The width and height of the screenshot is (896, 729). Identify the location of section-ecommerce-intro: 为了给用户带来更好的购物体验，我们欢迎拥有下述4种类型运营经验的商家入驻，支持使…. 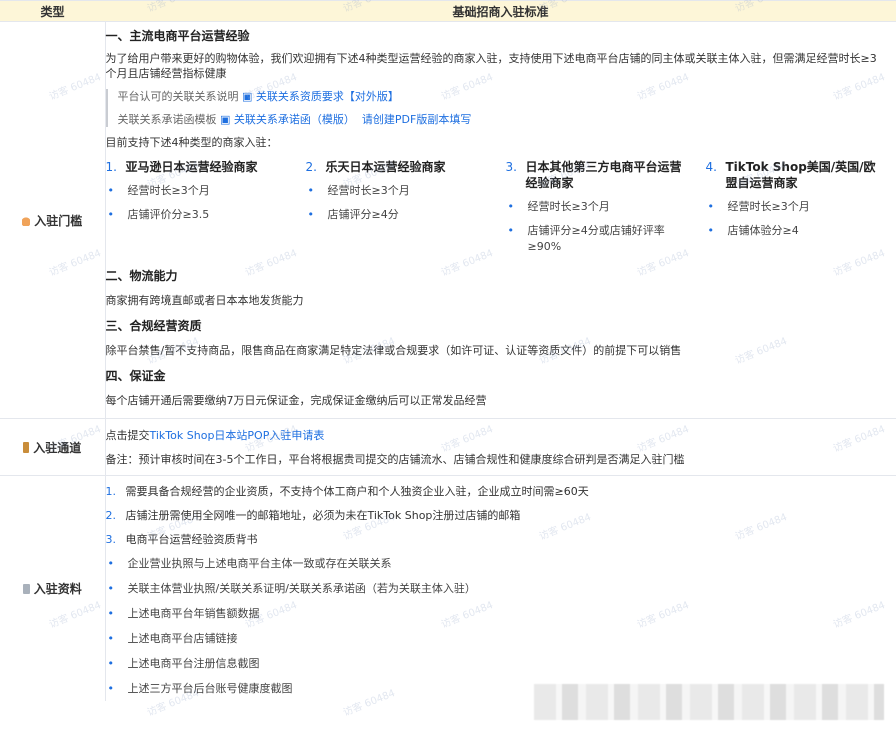
(491, 66).